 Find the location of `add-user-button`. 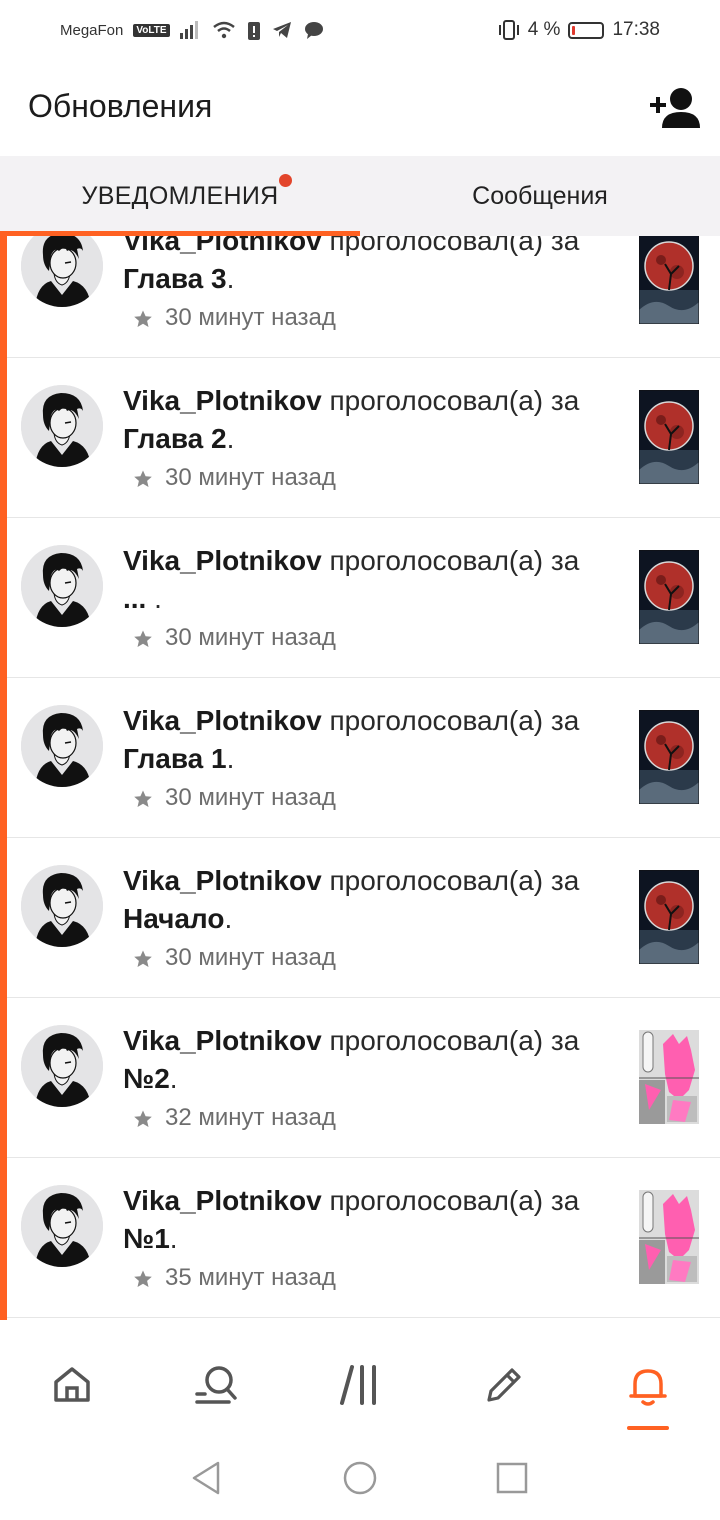

add-user-button is located at coordinates (675, 108).